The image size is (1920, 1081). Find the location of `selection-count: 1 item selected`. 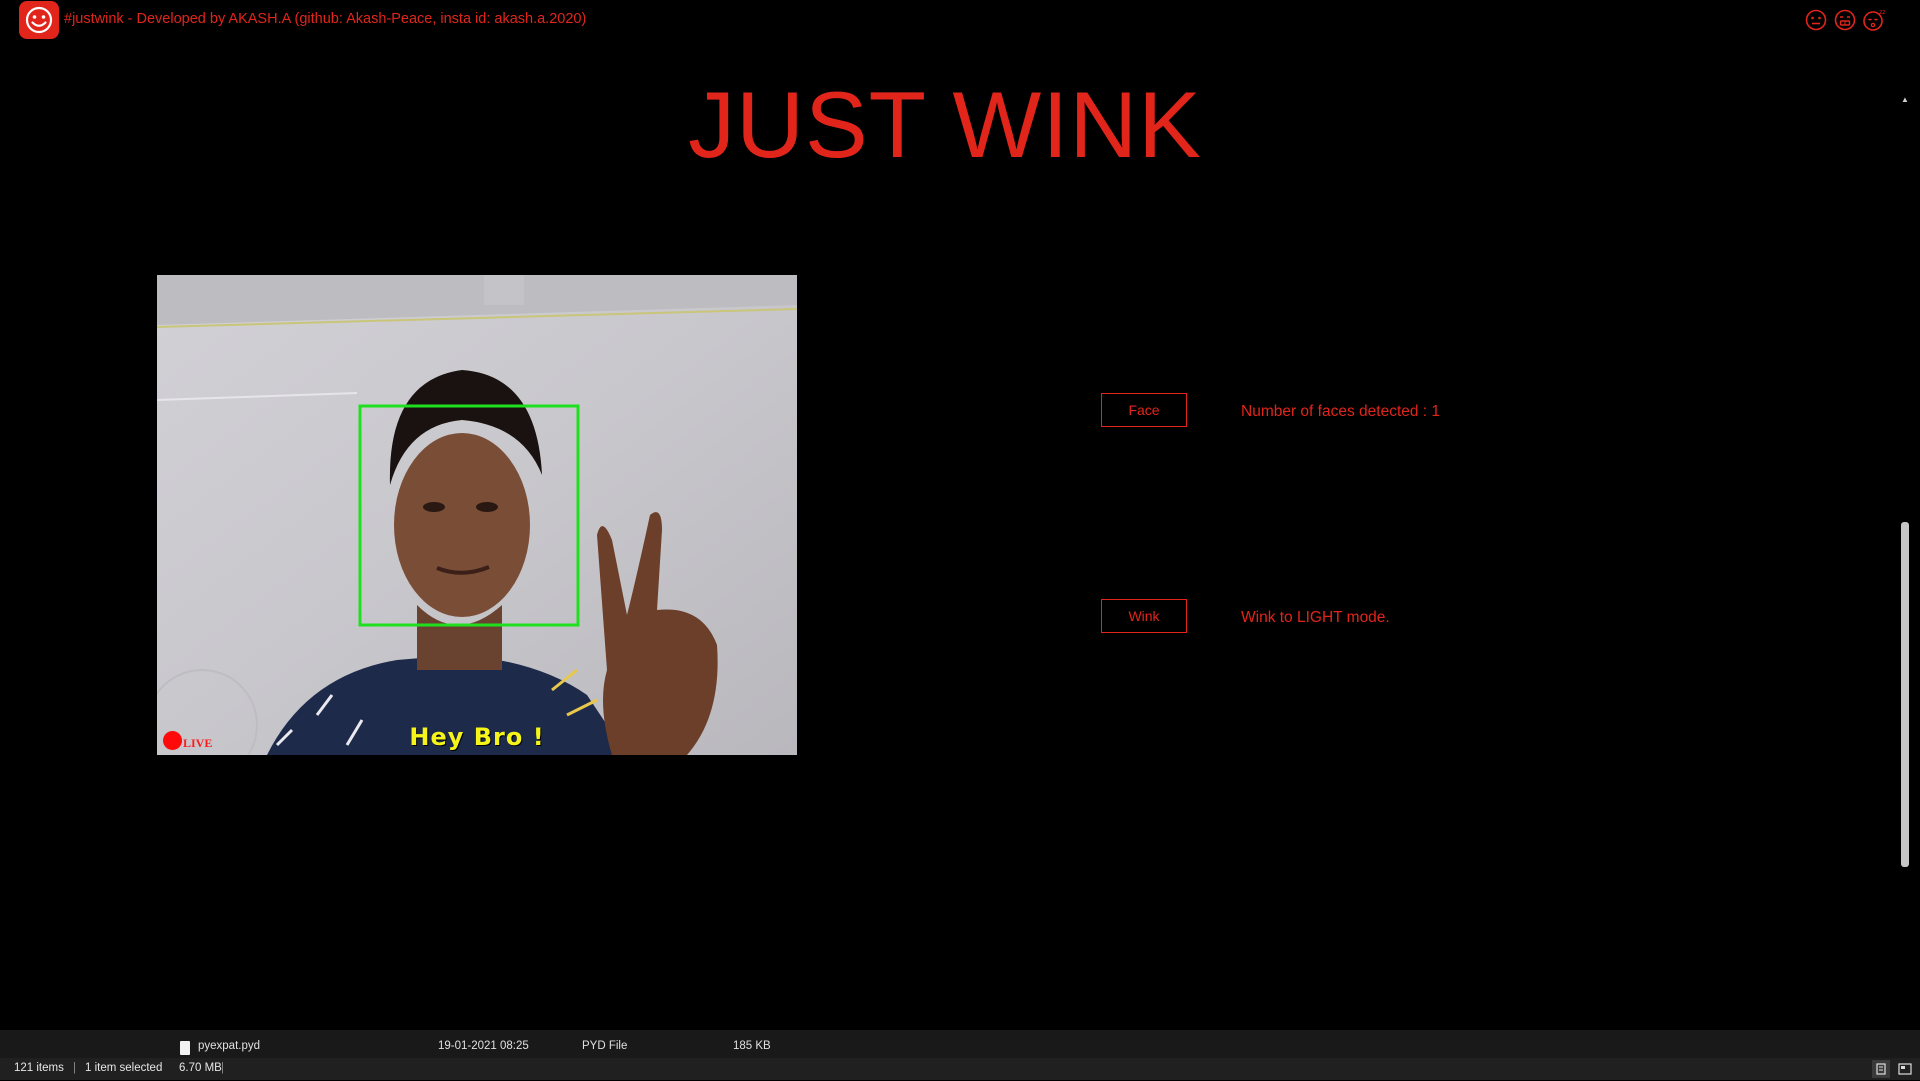

selection-count: 1 item selected is located at coordinates (124, 1068).